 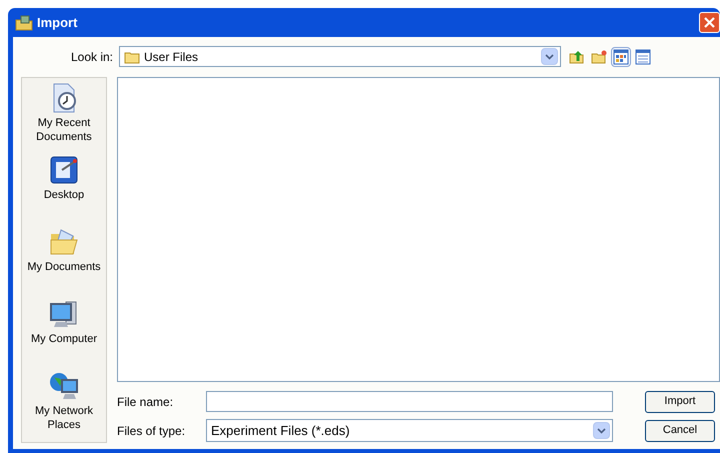 What do you see at coordinates (132, 57) in the screenshot?
I see `folder-icon` at bounding box center [132, 57].